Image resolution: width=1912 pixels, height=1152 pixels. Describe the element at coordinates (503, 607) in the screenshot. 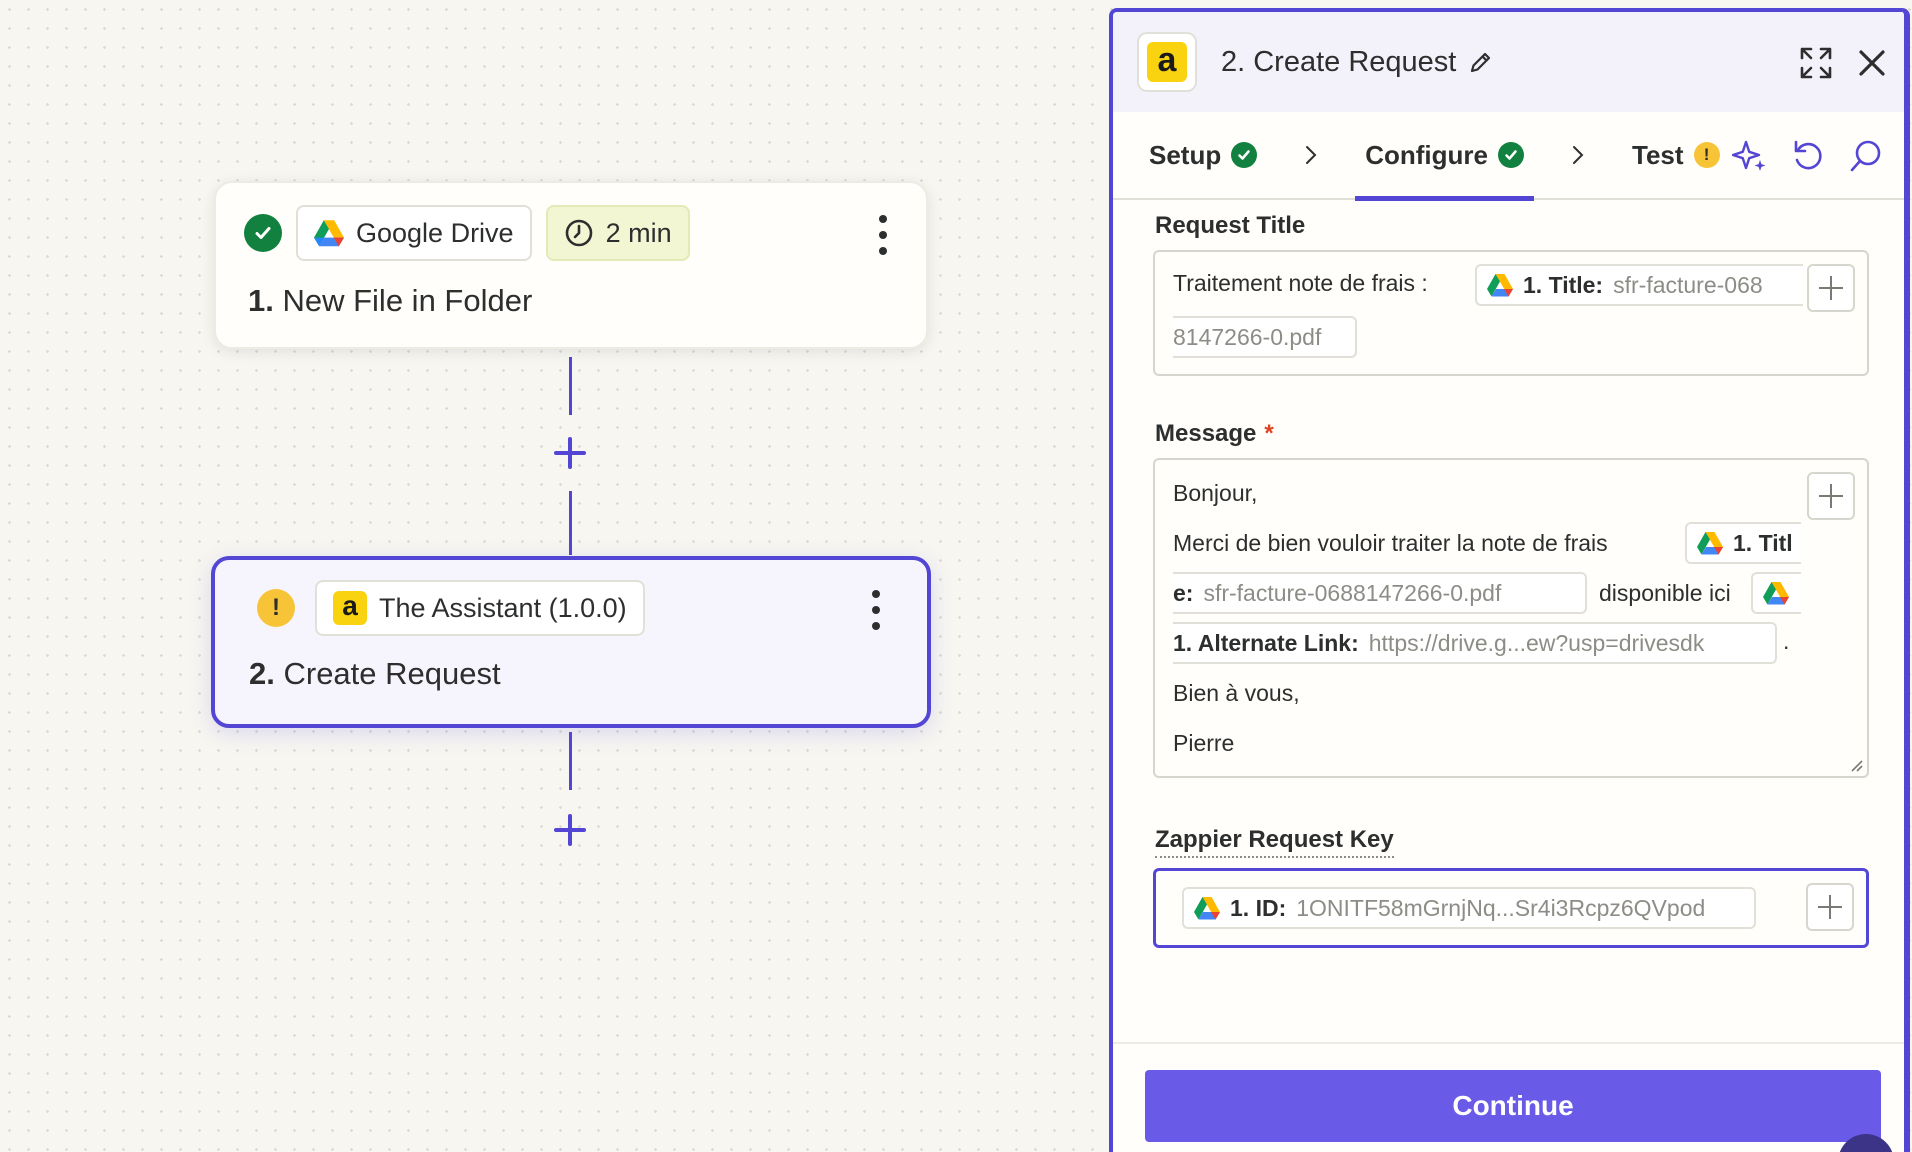

I see `app-pill-label: The Assistant (1.0.0)` at that location.